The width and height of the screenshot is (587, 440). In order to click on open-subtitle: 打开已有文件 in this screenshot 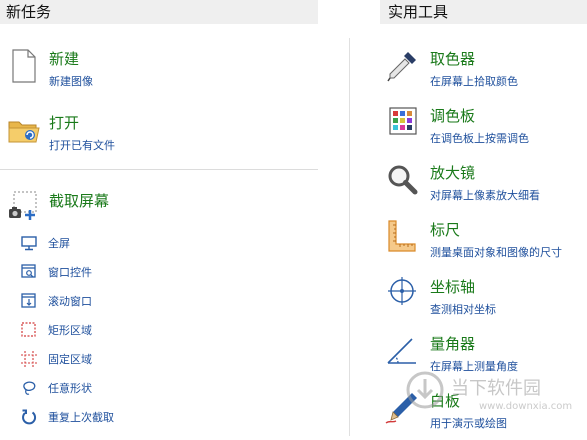, I will do `click(82, 145)`.